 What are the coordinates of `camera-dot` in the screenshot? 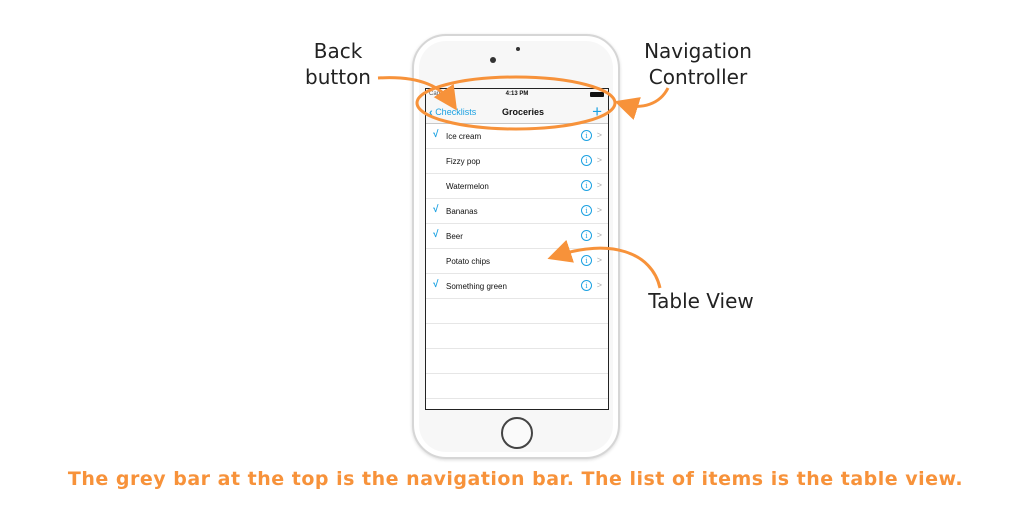 It's located at (518, 49).